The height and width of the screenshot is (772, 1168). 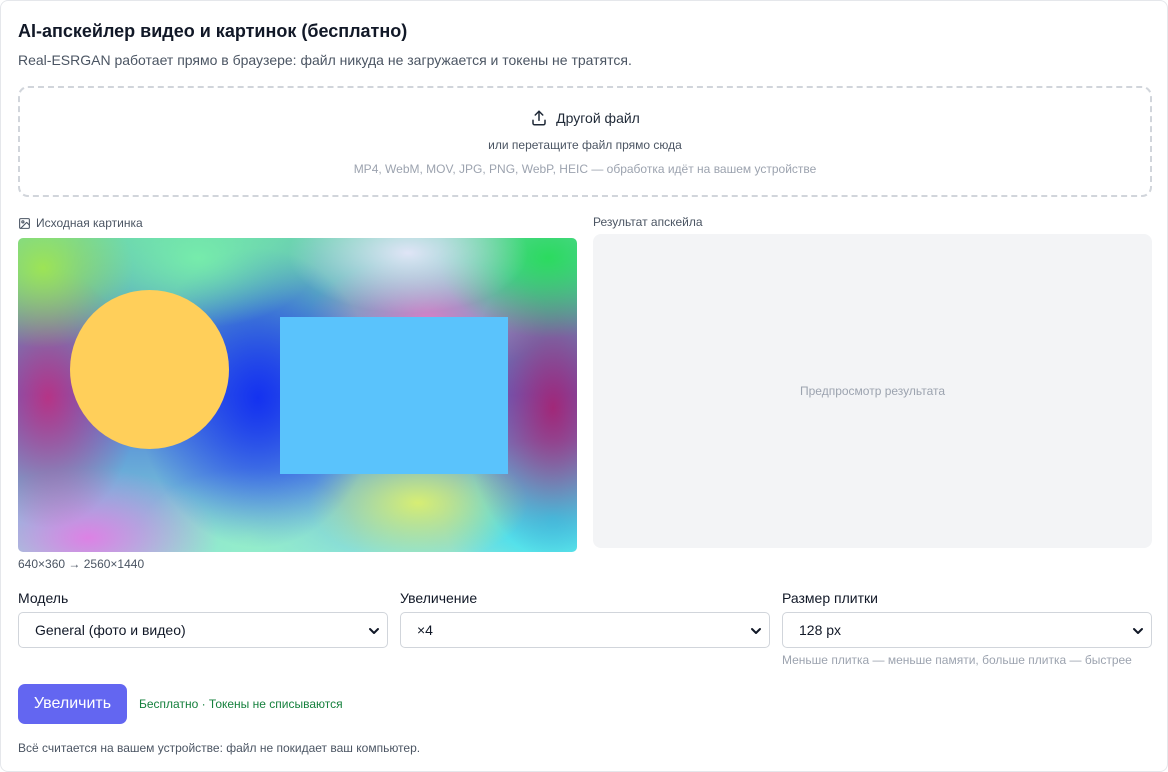 I want to click on scale-select-value: ×4, so click(x=425, y=630).